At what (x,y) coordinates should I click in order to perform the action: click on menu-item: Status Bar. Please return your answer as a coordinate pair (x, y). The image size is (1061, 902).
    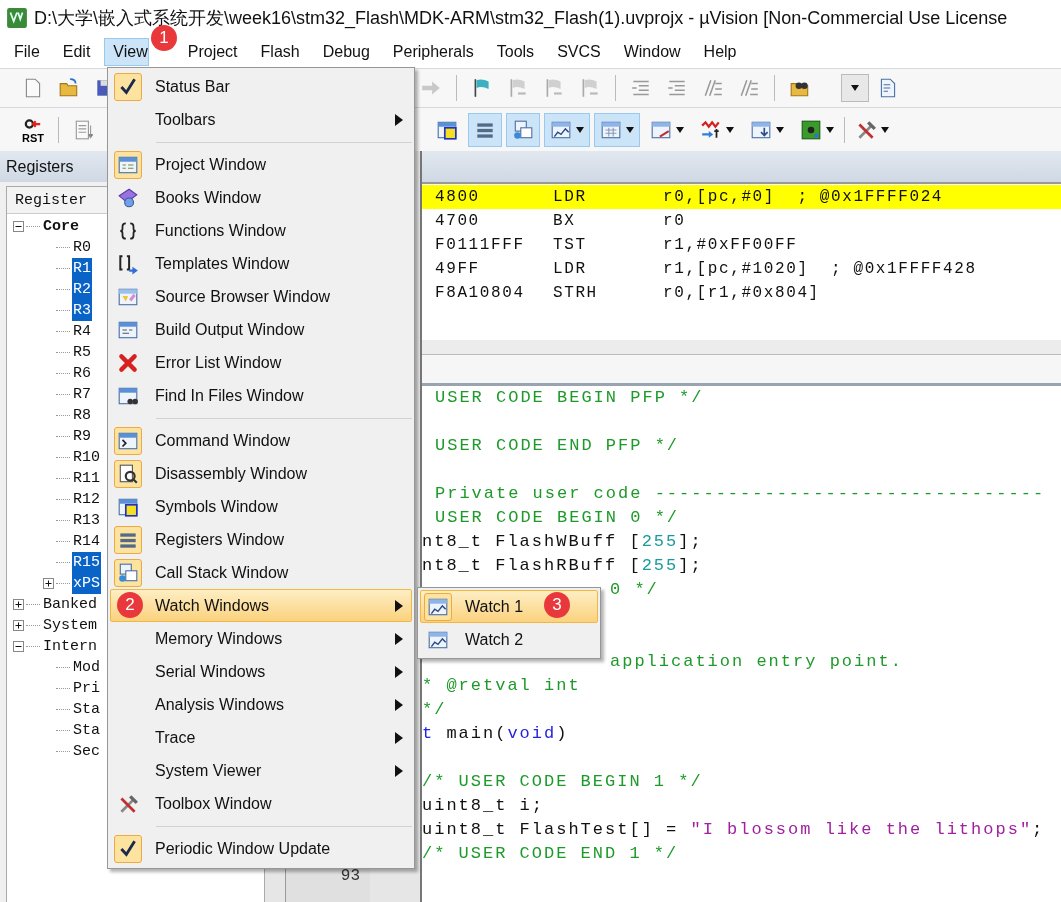
    Looking at the image, I should click on (261, 86).